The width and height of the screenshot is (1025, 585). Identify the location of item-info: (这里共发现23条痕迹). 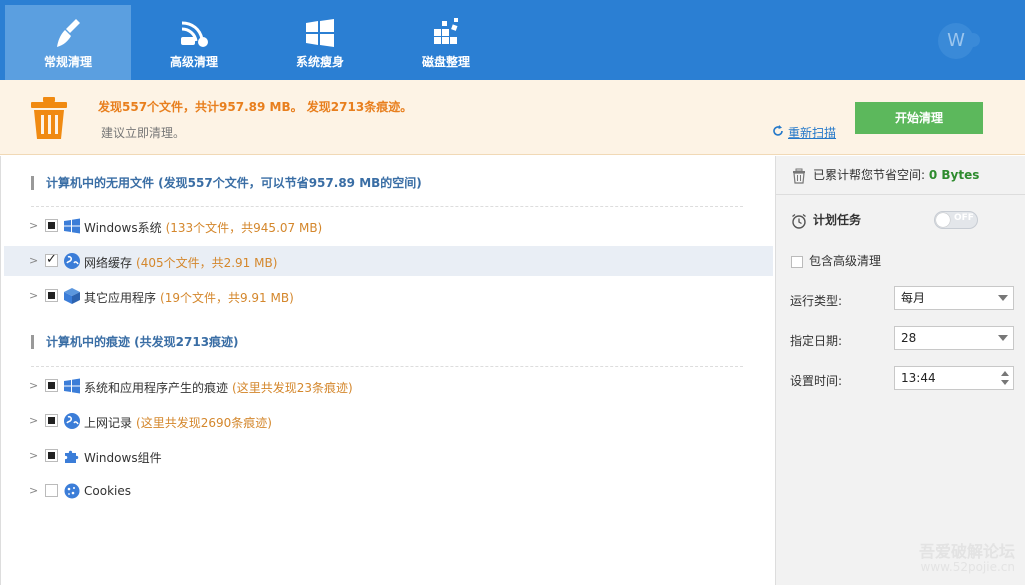
(292, 388).